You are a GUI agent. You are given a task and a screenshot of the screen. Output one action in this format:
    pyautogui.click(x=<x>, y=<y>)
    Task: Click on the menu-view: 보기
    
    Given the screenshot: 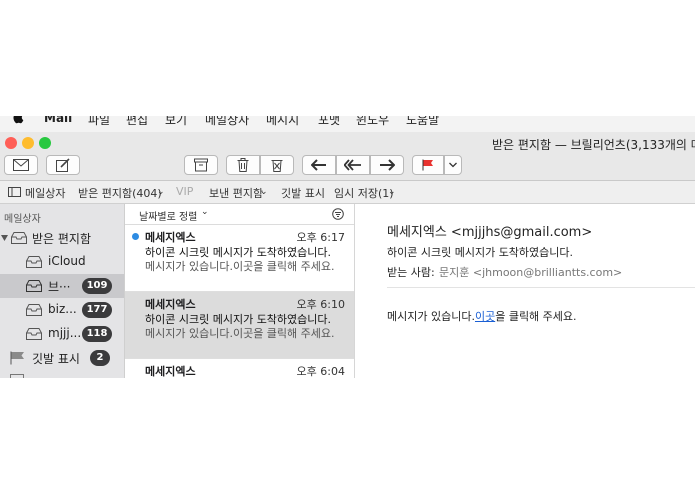 What is the action you would take?
    pyautogui.click(x=176, y=122)
    